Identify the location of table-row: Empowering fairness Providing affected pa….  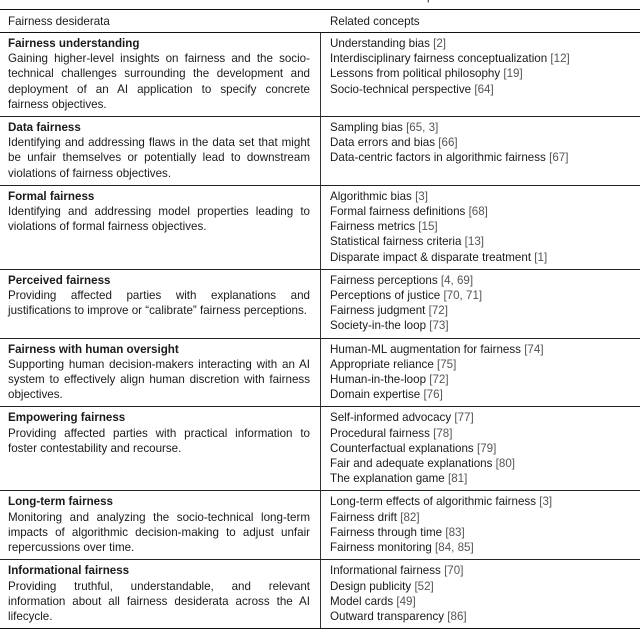
(320, 449).